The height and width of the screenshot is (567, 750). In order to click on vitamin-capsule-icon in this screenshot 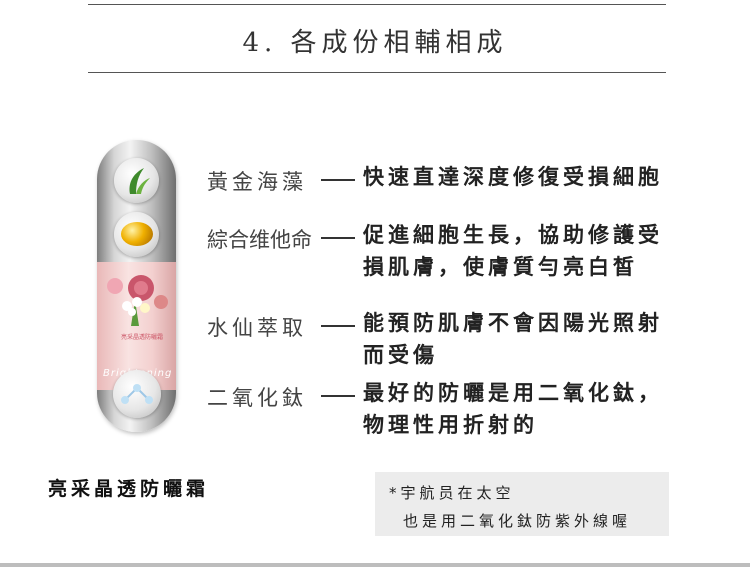, I will do `click(136, 234)`.